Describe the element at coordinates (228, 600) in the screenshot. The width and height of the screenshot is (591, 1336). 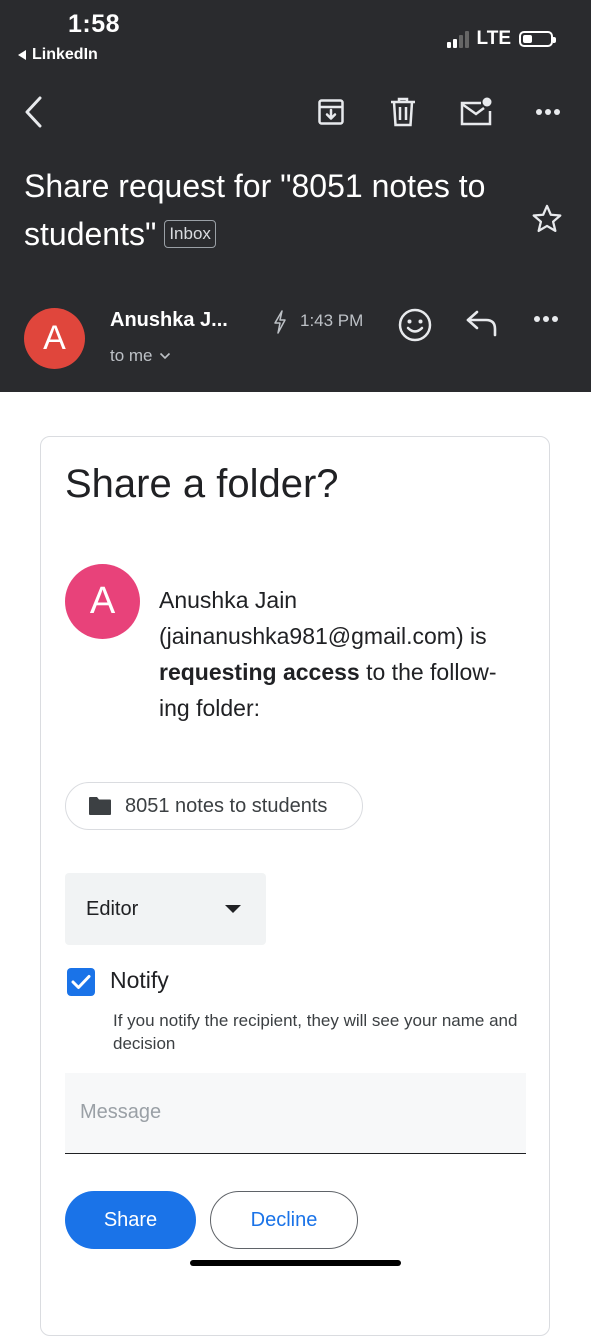
I see `requester-name: Anushka Jain` at that location.